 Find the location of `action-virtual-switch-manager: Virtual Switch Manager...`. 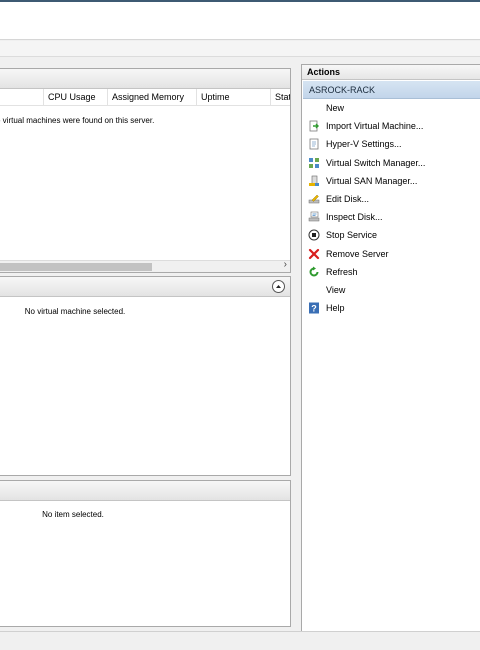

action-virtual-switch-manager: Virtual Switch Manager... is located at coordinates (391, 163).